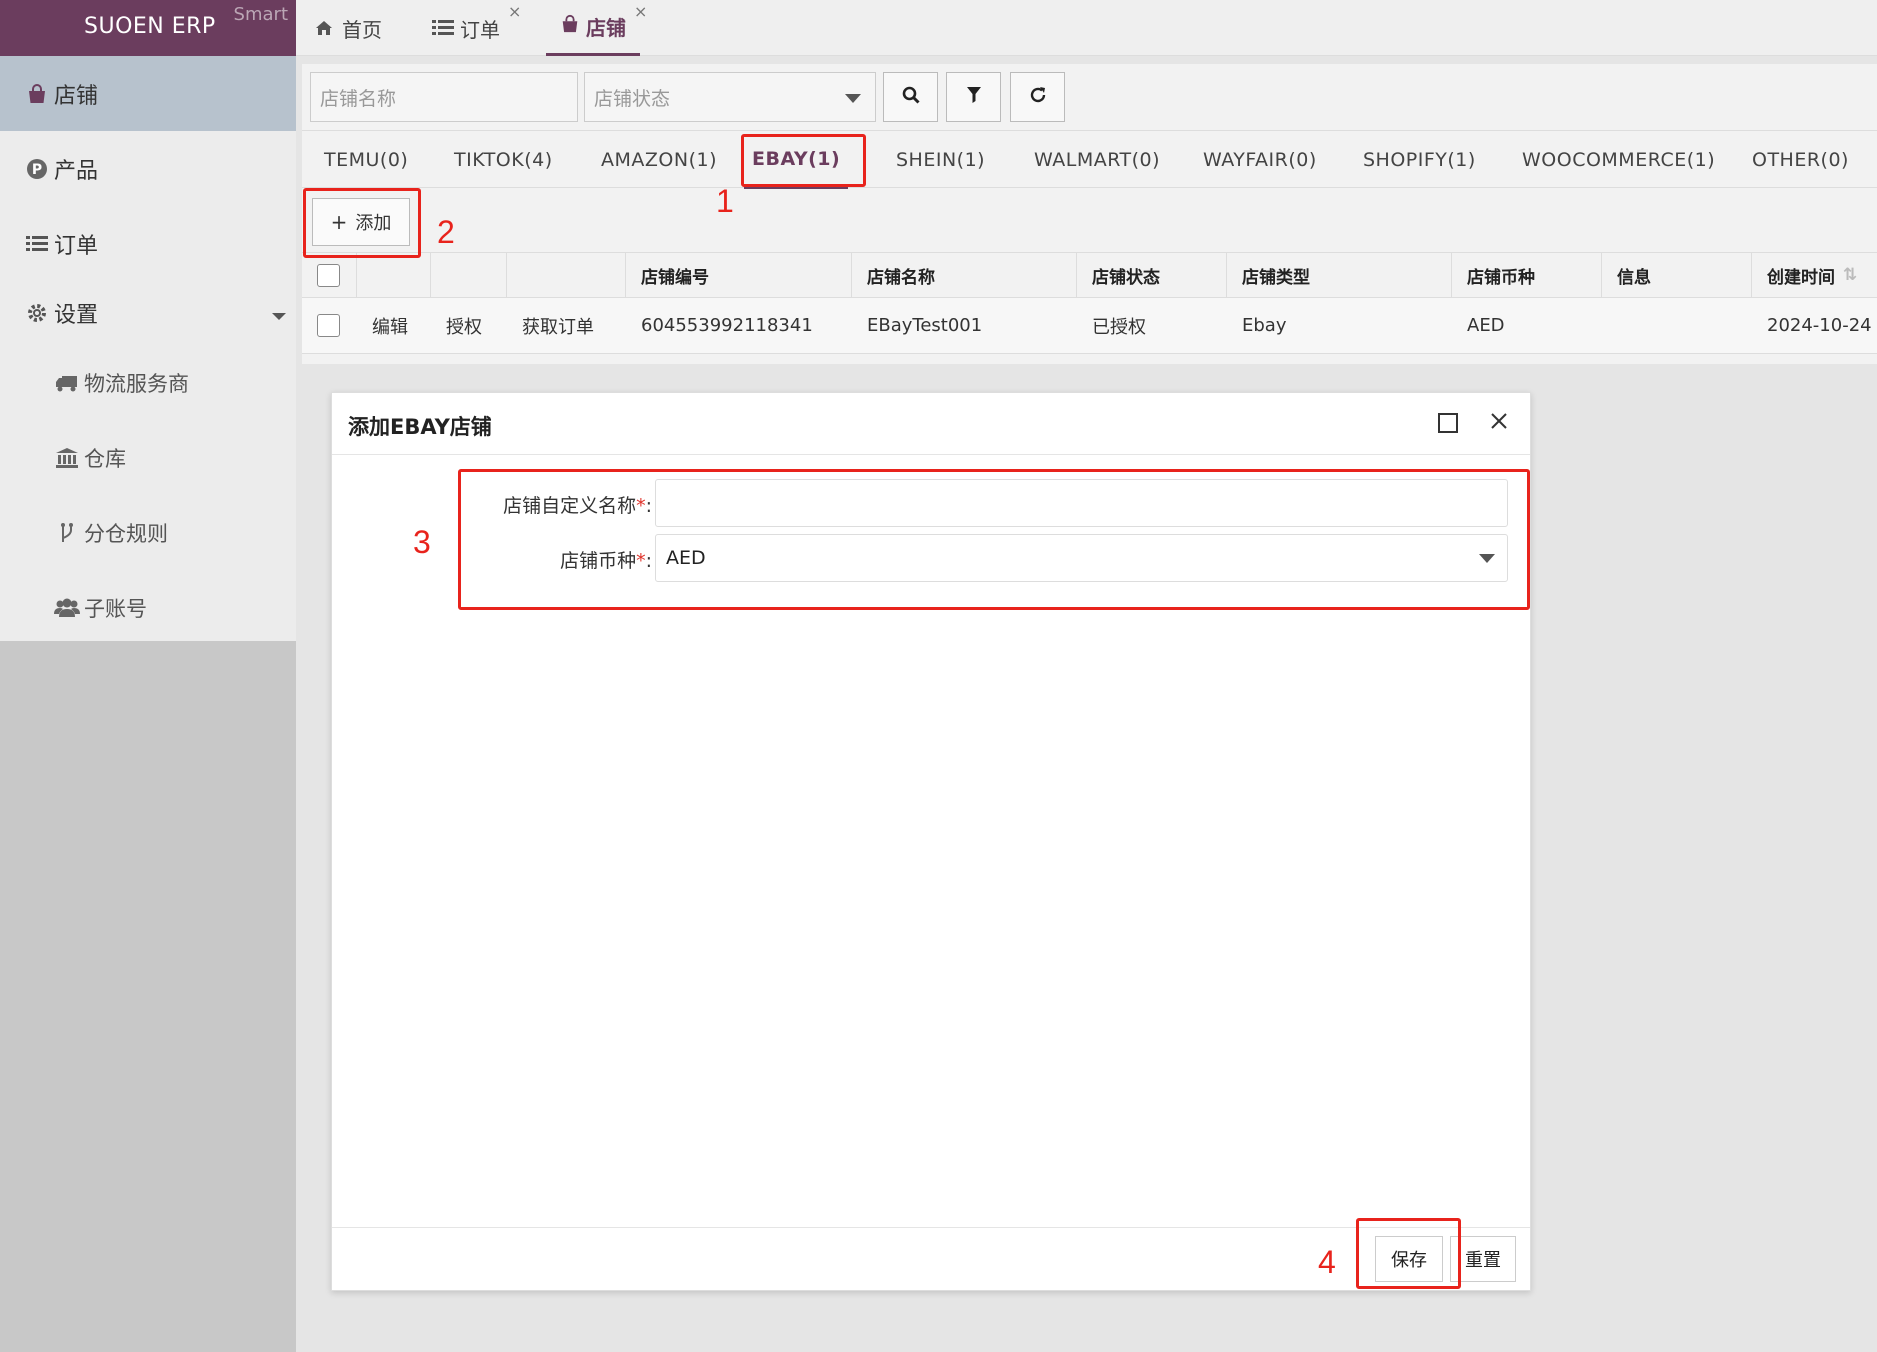 The width and height of the screenshot is (1877, 1352). What do you see at coordinates (136, 383) in the screenshot?
I see `sidebar-item-label: 物流服务商` at bounding box center [136, 383].